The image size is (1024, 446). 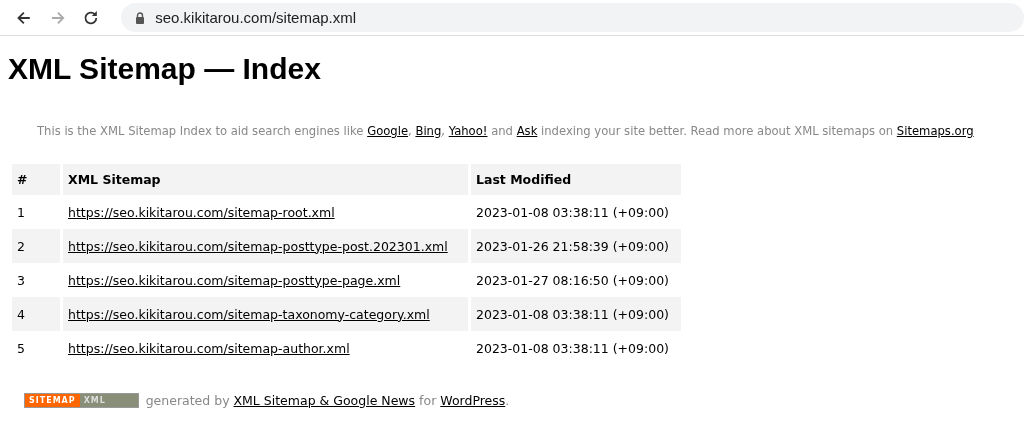 What do you see at coordinates (265, 179) in the screenshot?
I see `column-header: XML Sitemap` at bounding box center [265, 179].